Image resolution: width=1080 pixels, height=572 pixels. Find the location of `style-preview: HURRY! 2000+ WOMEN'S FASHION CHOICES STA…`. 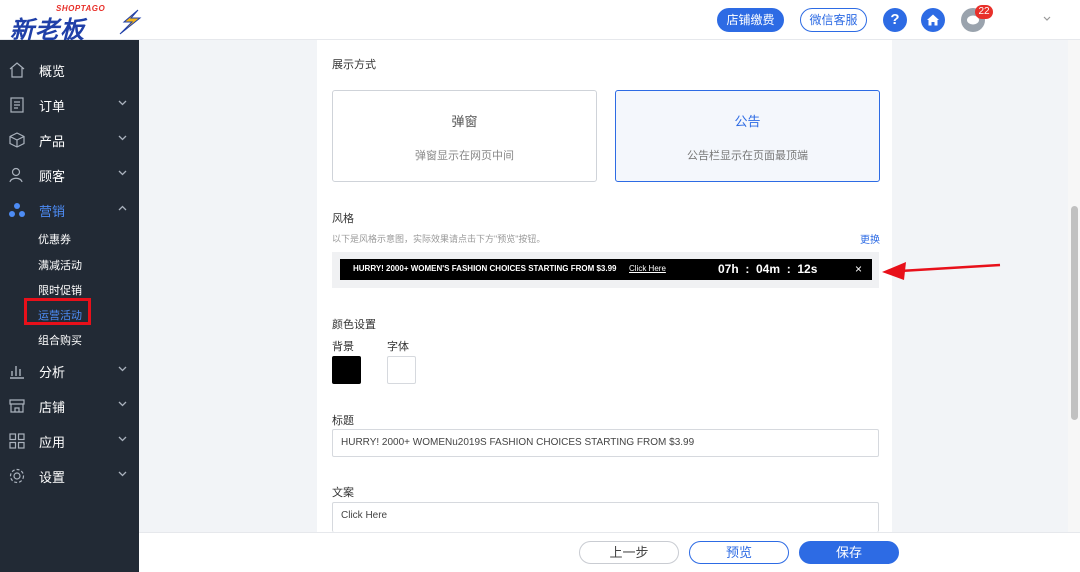

style-preview: HURRY! 2000+ WOMEN'S FASHION CHOICES STA… is located at coordinates (605, 270).